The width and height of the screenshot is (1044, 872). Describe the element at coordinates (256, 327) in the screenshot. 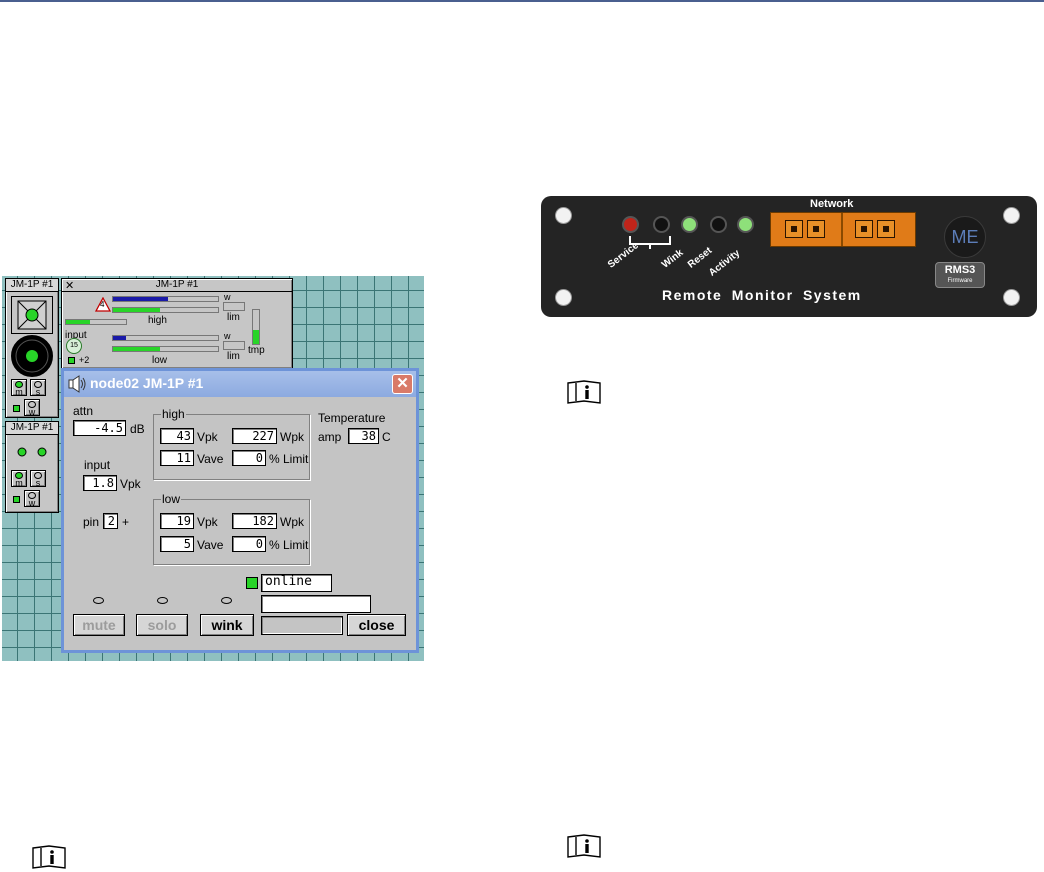

I see `temperature-meter` at that location.